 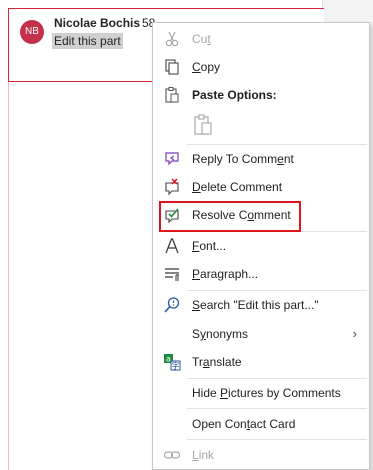 What do you see at coordinates (244, 424) in the screenshot?
I see `menu-item-label: Open Contact Card` at bounding box center [244, 424].